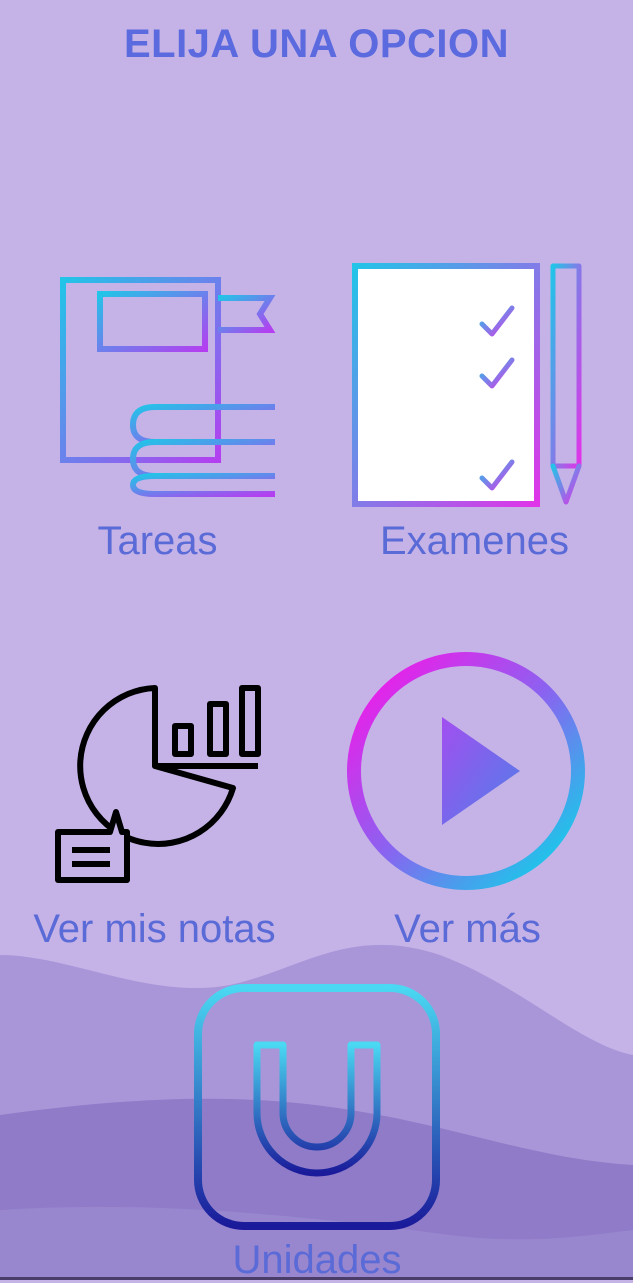 The height and width of the screenshot is (1283, 633). I want to click on grades-chart-icon, so click(158, 784).